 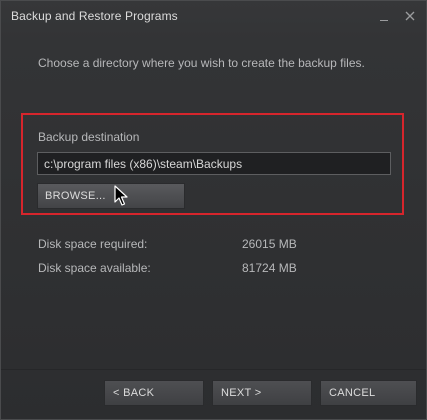 I want to click on window-title: Backup and Restore Programs, so click(x=94, y=16).